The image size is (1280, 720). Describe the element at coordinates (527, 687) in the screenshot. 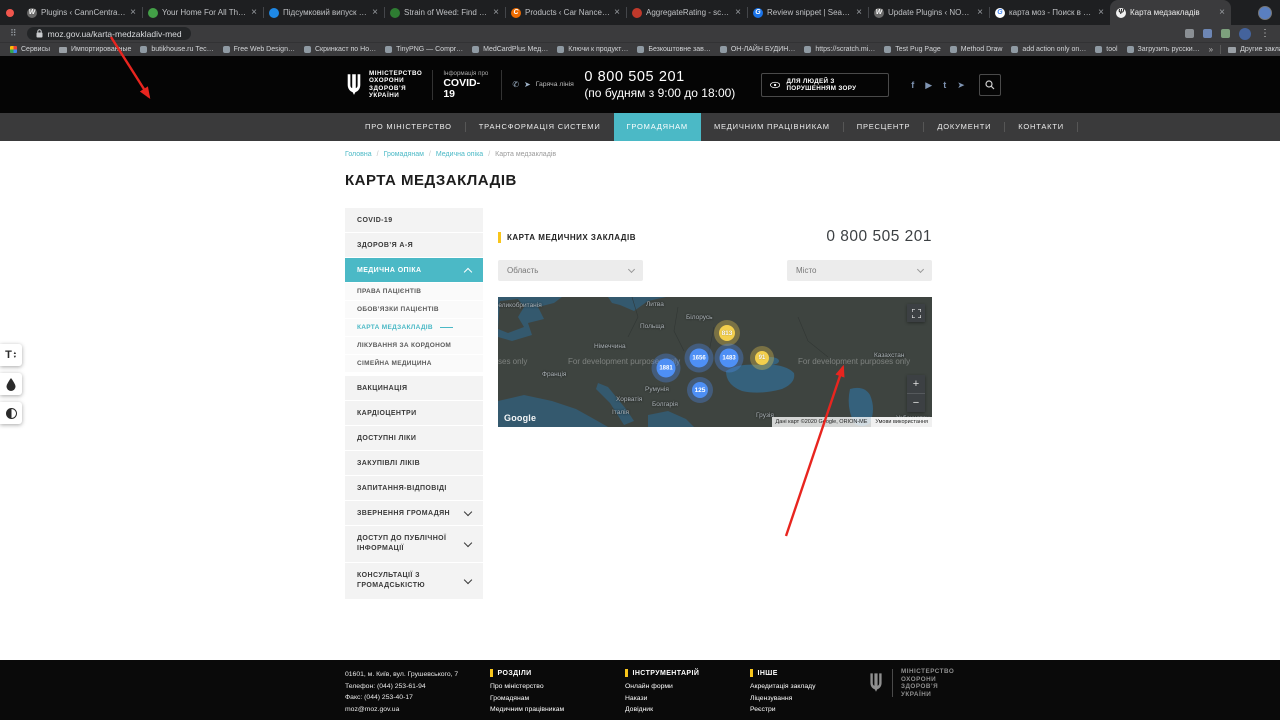

I see `footer-link: Про міністерство` at that location.